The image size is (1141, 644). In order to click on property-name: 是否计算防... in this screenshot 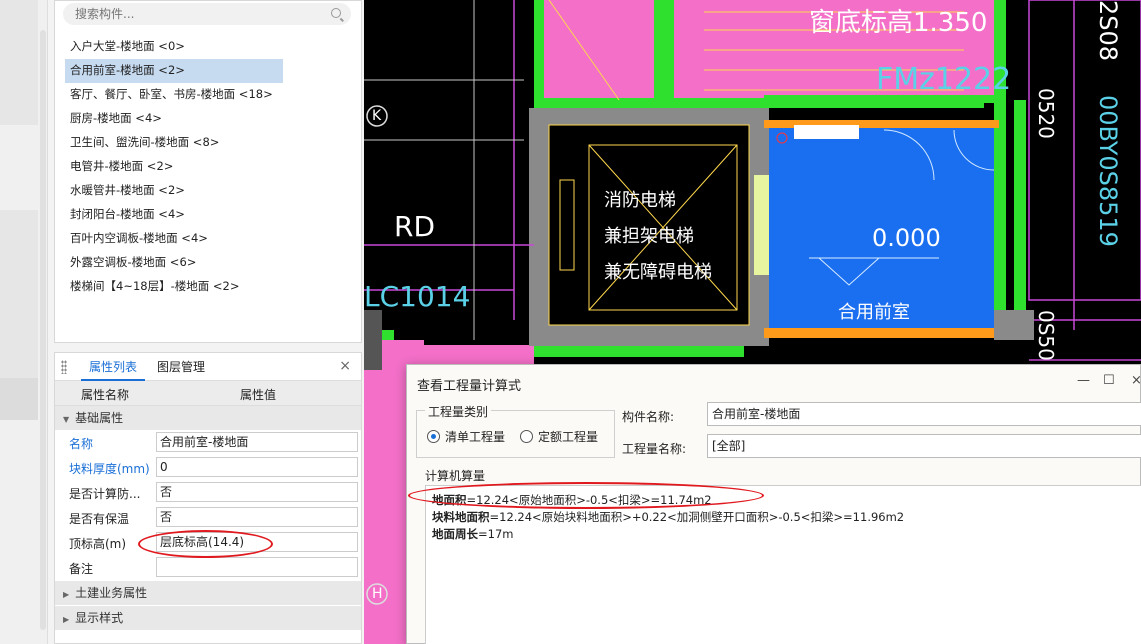, I will do `click(105, 494)`.